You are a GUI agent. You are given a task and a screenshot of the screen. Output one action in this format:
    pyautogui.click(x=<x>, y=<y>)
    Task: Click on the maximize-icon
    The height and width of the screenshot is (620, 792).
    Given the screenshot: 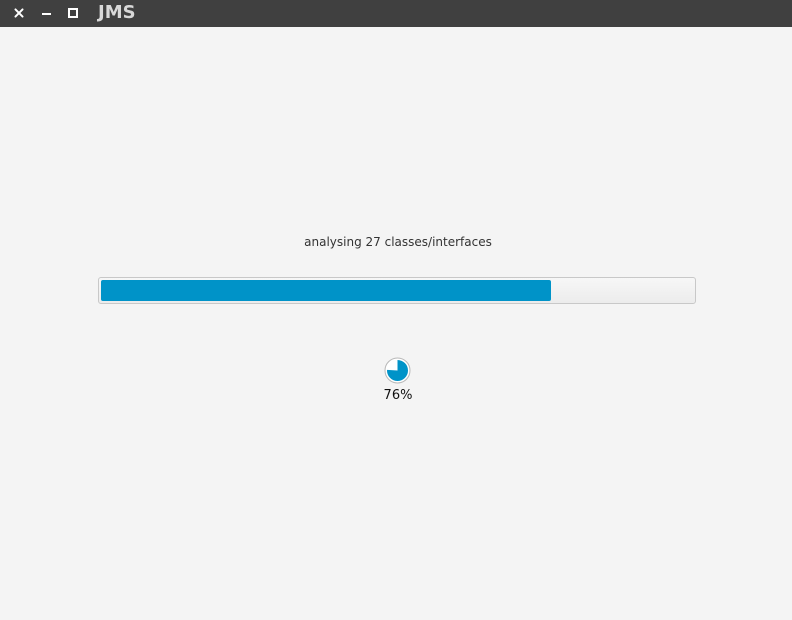 What is the action you would take?
    pyautogui.click(x=73, y=13)
    